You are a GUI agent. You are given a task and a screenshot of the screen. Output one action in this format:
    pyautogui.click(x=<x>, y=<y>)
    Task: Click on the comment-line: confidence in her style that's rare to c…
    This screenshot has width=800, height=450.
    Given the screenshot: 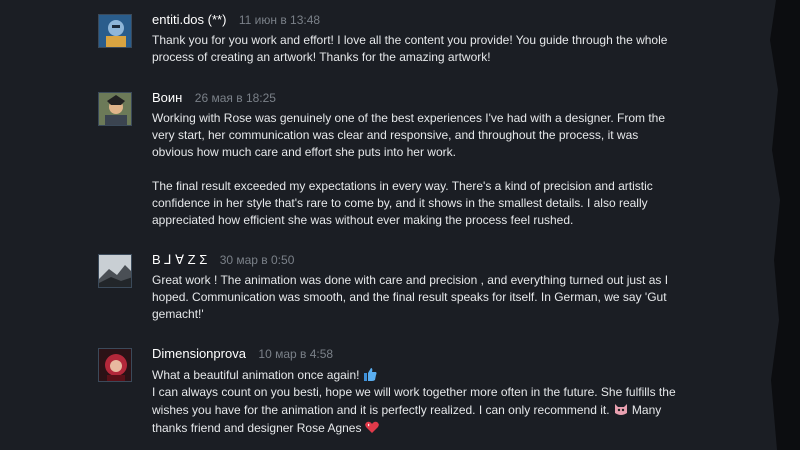 What is the action you would take?
    pyautogui.click(x=400, y=203)
    